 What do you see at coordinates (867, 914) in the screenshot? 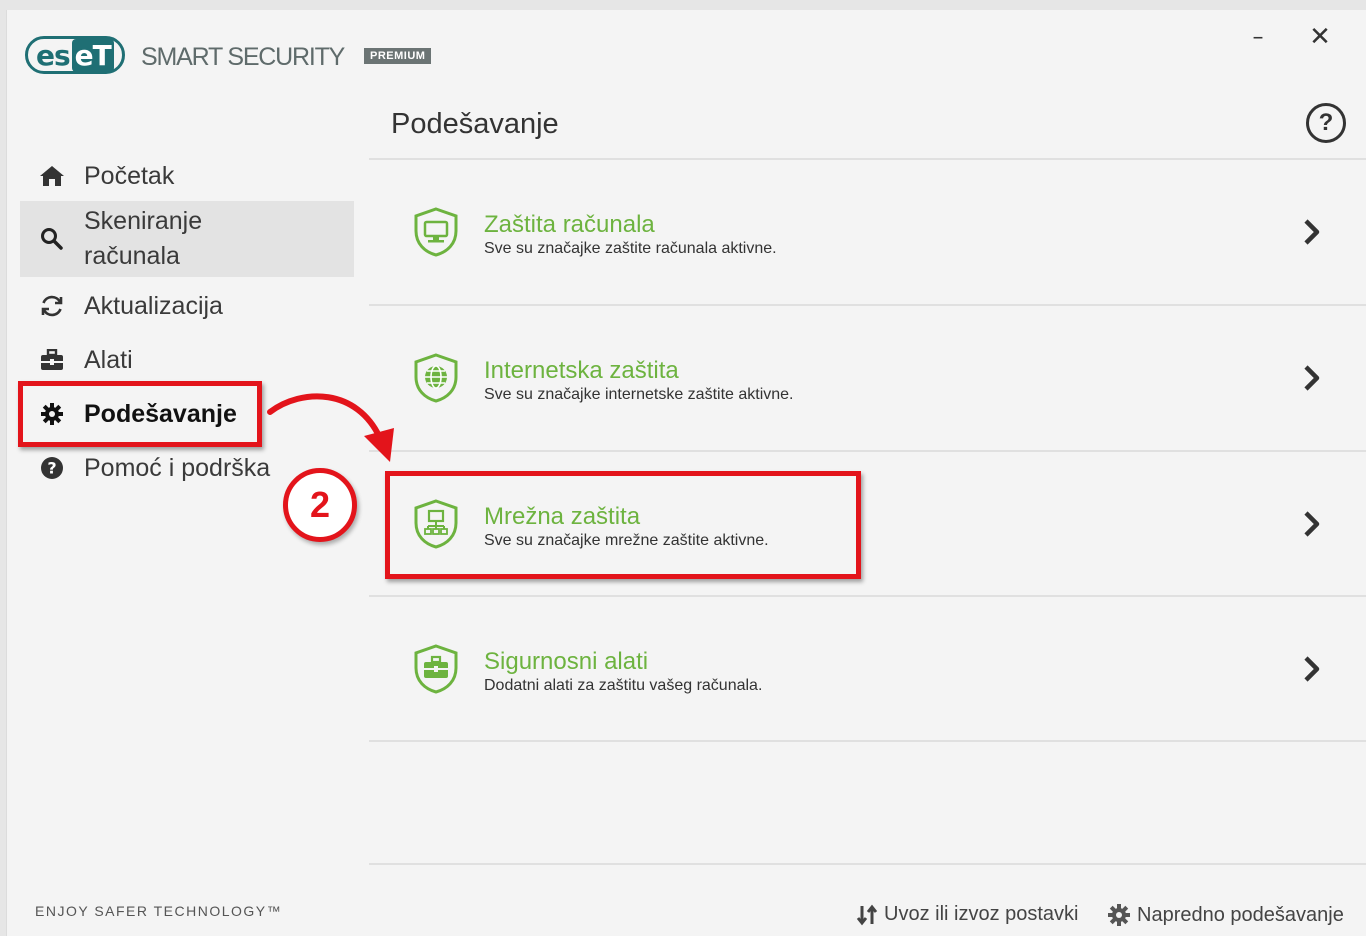
I see `import-export-icon` at bounding box center [867, 914].